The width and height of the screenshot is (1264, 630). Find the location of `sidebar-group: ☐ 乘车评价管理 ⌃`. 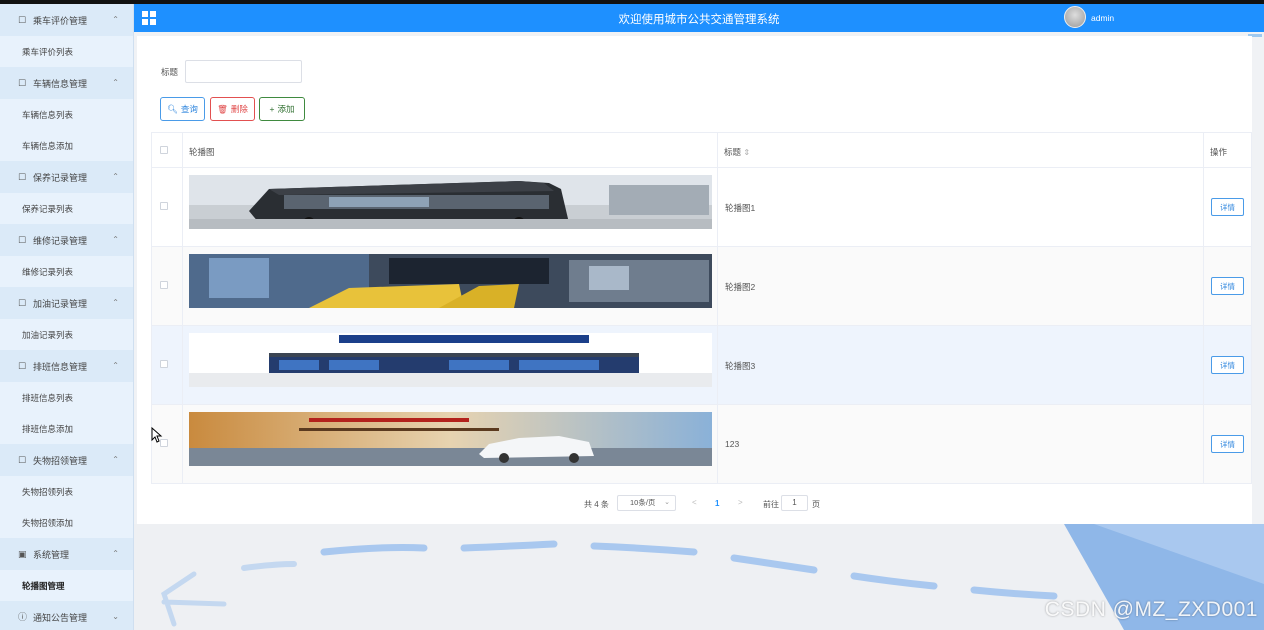

sidebar-group: ☐ 乘车评价管理 ⌃ is located at coordinates (66, 20).